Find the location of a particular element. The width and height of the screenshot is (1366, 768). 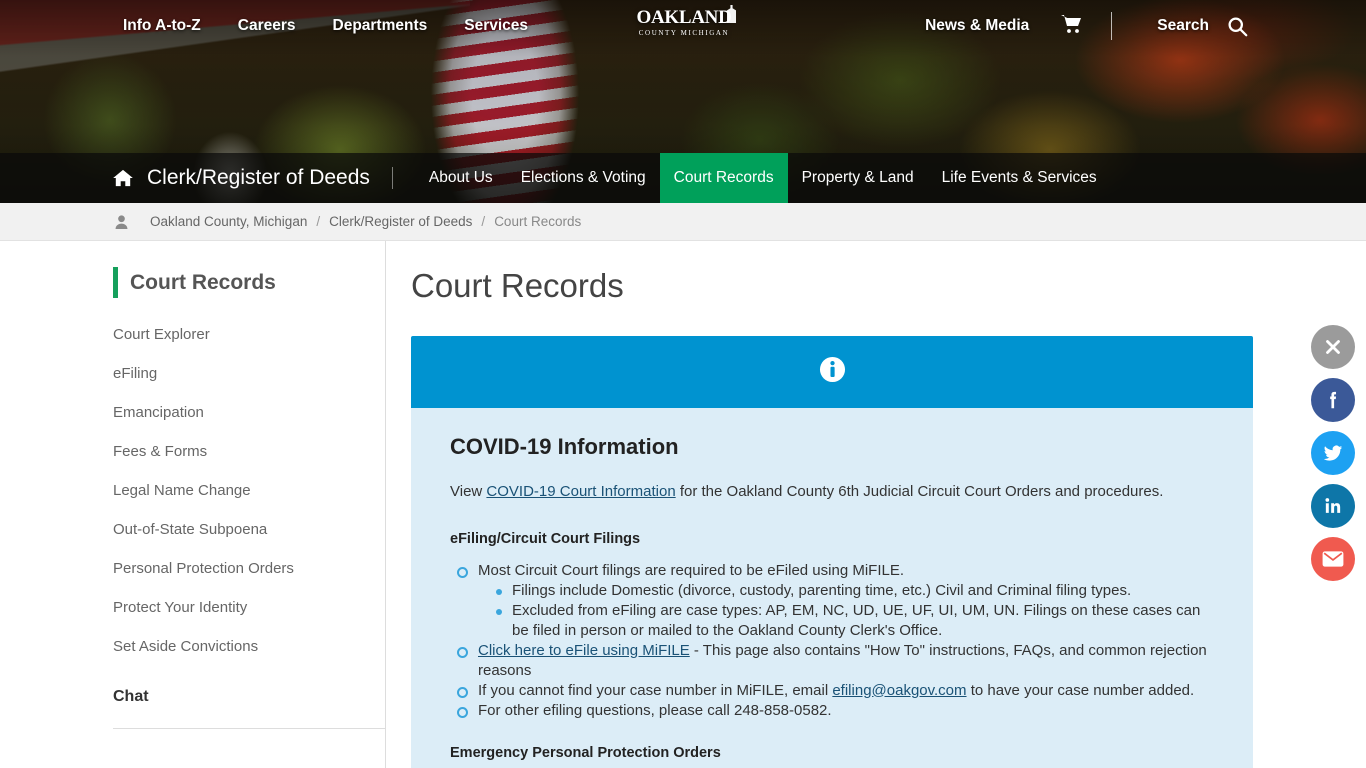

alert-header is located at coordinates (832, 372).